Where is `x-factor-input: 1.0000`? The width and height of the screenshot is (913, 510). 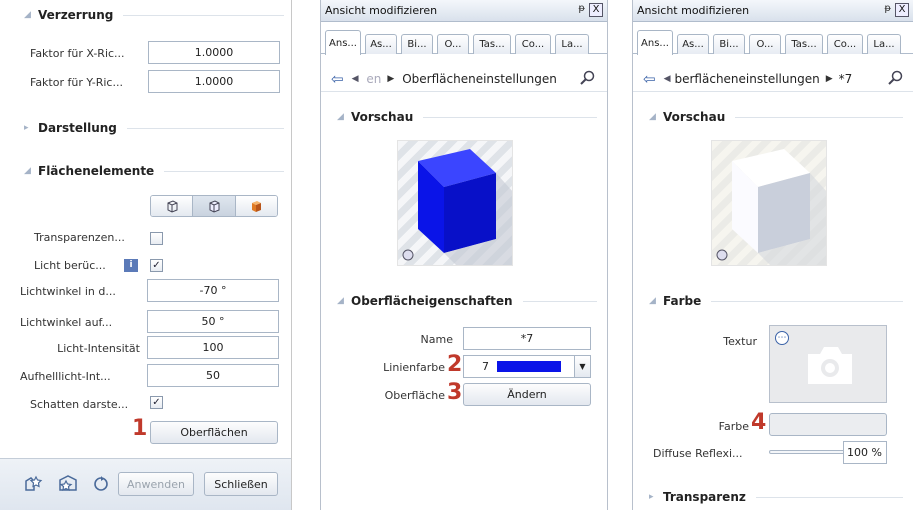 x-factor-input: 1.0000 is located at coordinates (214, 52).